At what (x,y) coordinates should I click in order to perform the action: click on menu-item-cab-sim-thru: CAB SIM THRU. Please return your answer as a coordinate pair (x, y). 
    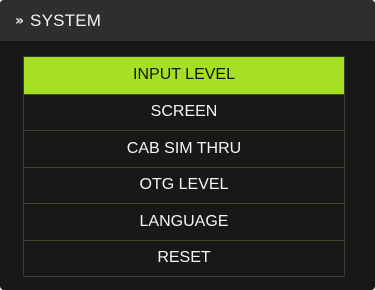
    Looking at the image, I should click on (184, 148).